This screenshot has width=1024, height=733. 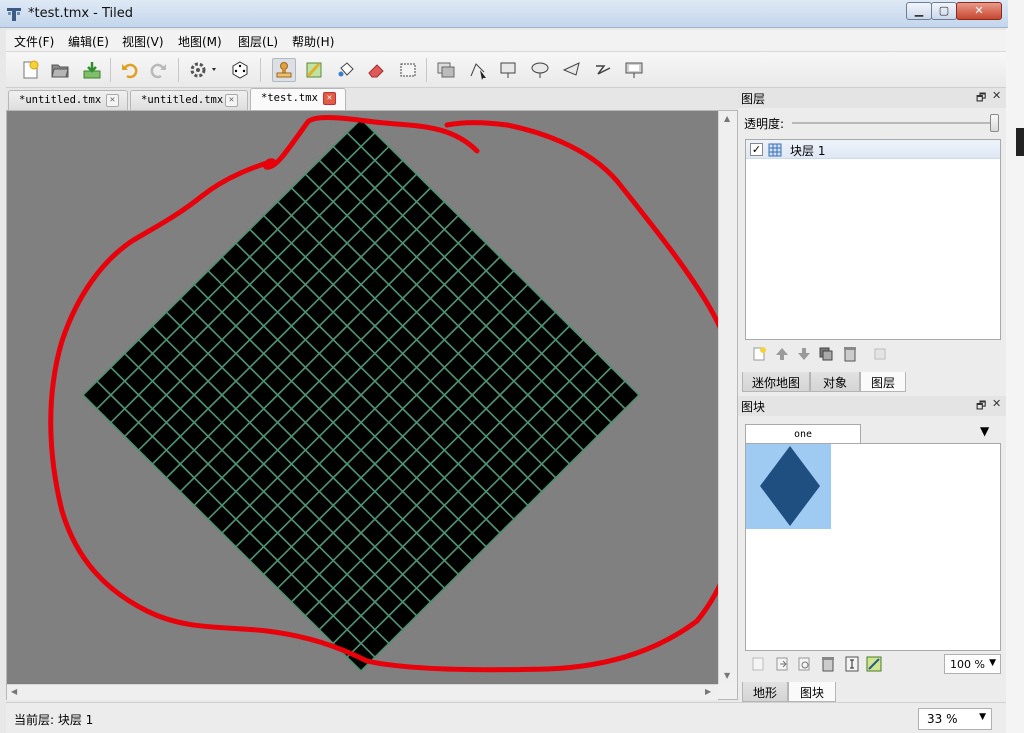 I want to click on insert-tile-icon, so click(x=634, y=70).